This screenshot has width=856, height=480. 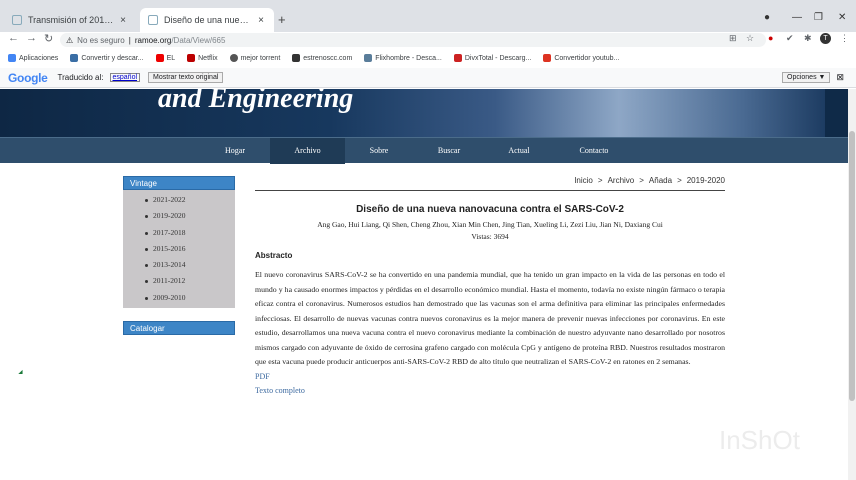 I want to click on opera-icon: ●, so click(x=770, y=38).